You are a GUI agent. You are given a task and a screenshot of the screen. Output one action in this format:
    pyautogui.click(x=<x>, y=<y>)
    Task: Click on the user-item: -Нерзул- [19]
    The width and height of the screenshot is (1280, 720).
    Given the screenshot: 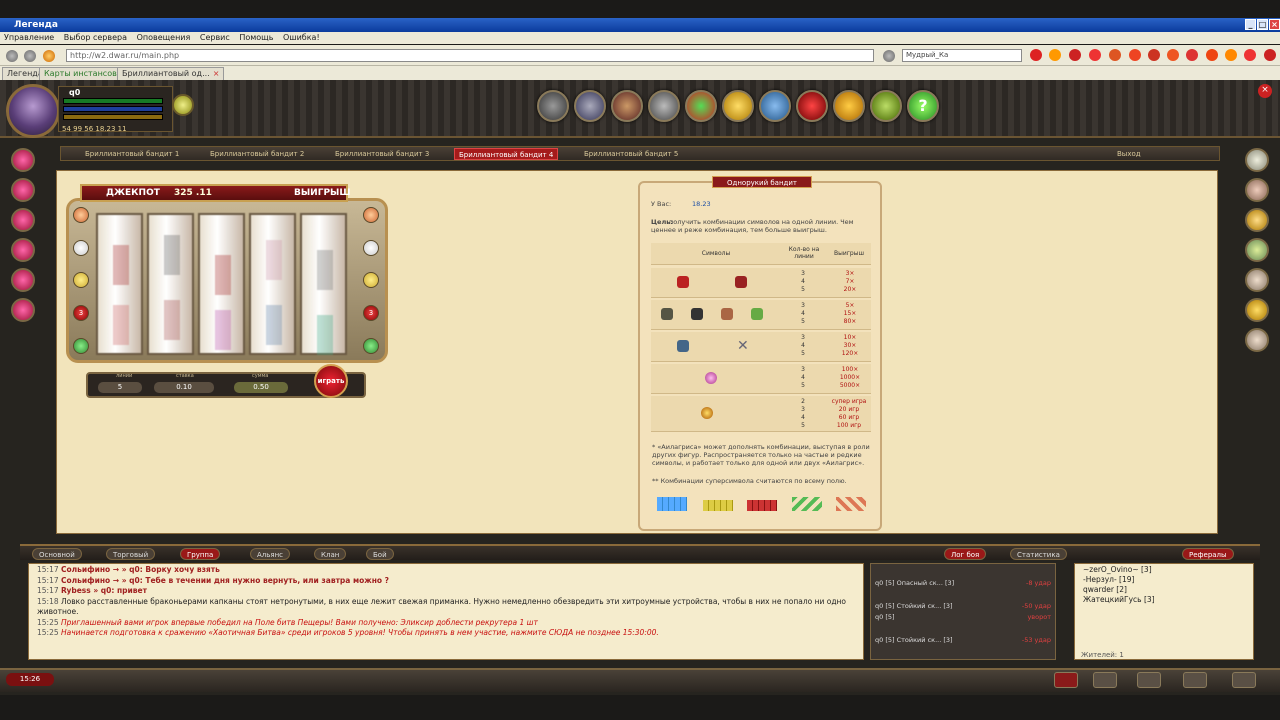 What is the action you would take?
    pyautogui.click(x=1164, y=580)
    